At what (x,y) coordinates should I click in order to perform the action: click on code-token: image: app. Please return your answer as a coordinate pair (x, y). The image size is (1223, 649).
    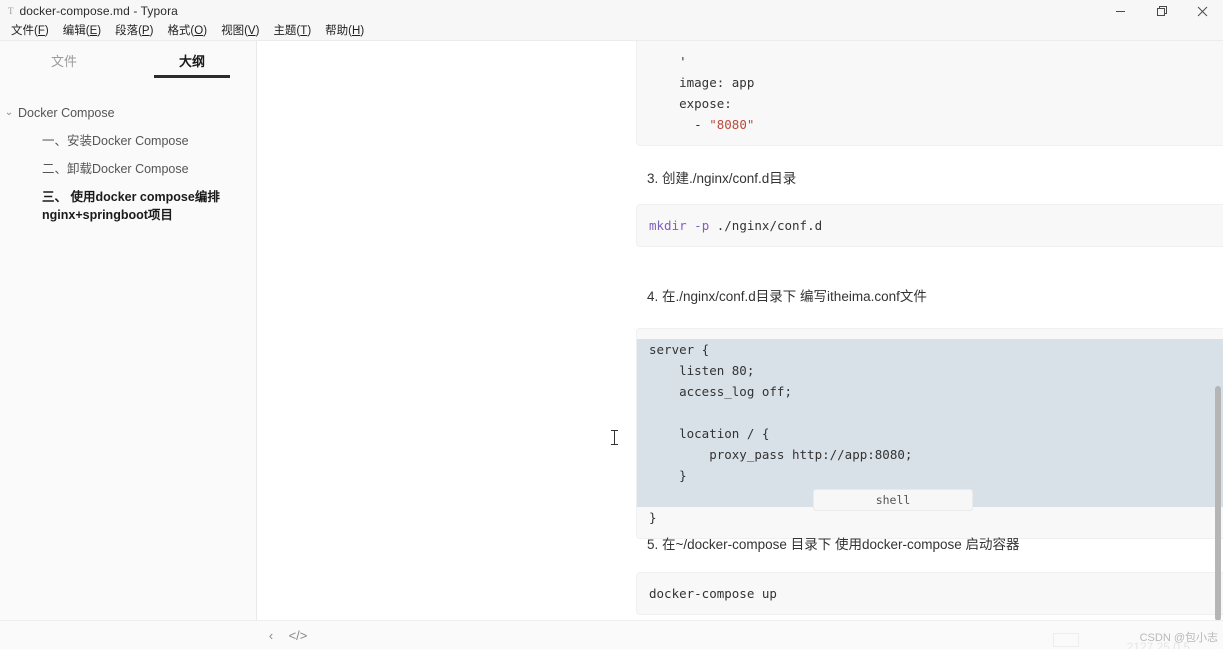
    Looking at the image, I should click on (702, 82).